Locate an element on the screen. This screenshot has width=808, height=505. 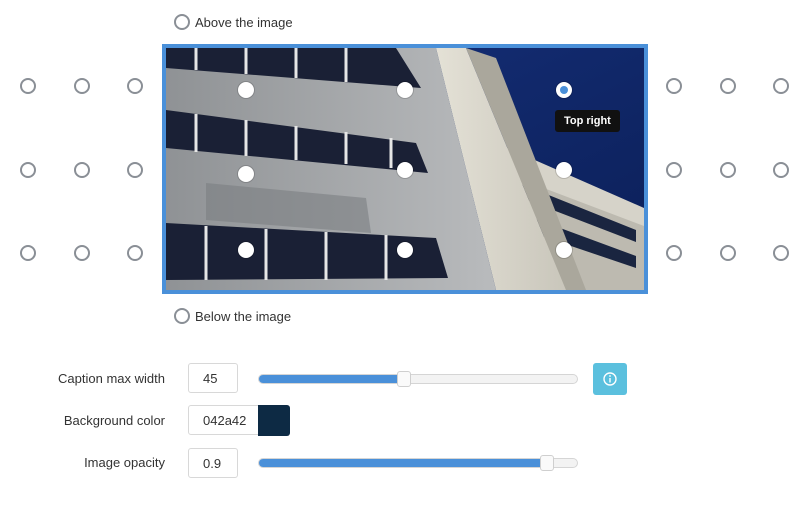
background-color-swatch is located at coordinates (274, 420).